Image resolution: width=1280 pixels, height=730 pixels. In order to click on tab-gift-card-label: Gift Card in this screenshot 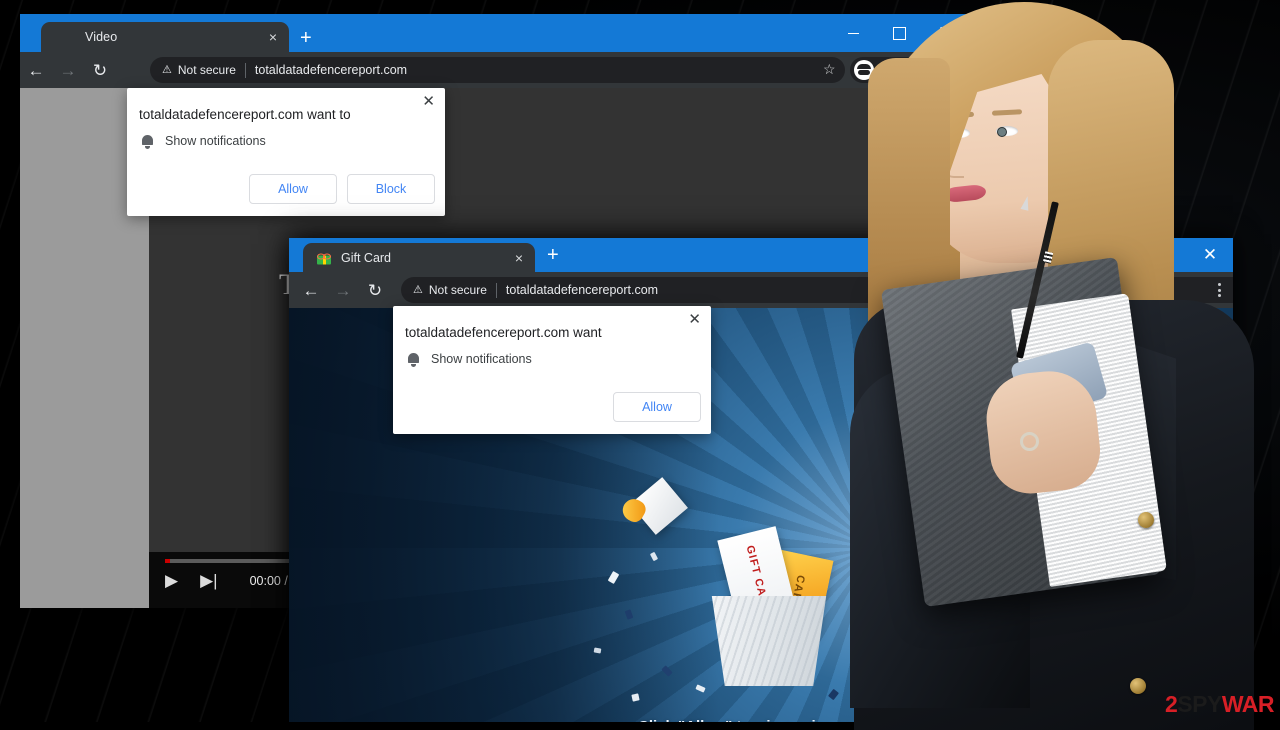, I will do `click(366, 257)`.